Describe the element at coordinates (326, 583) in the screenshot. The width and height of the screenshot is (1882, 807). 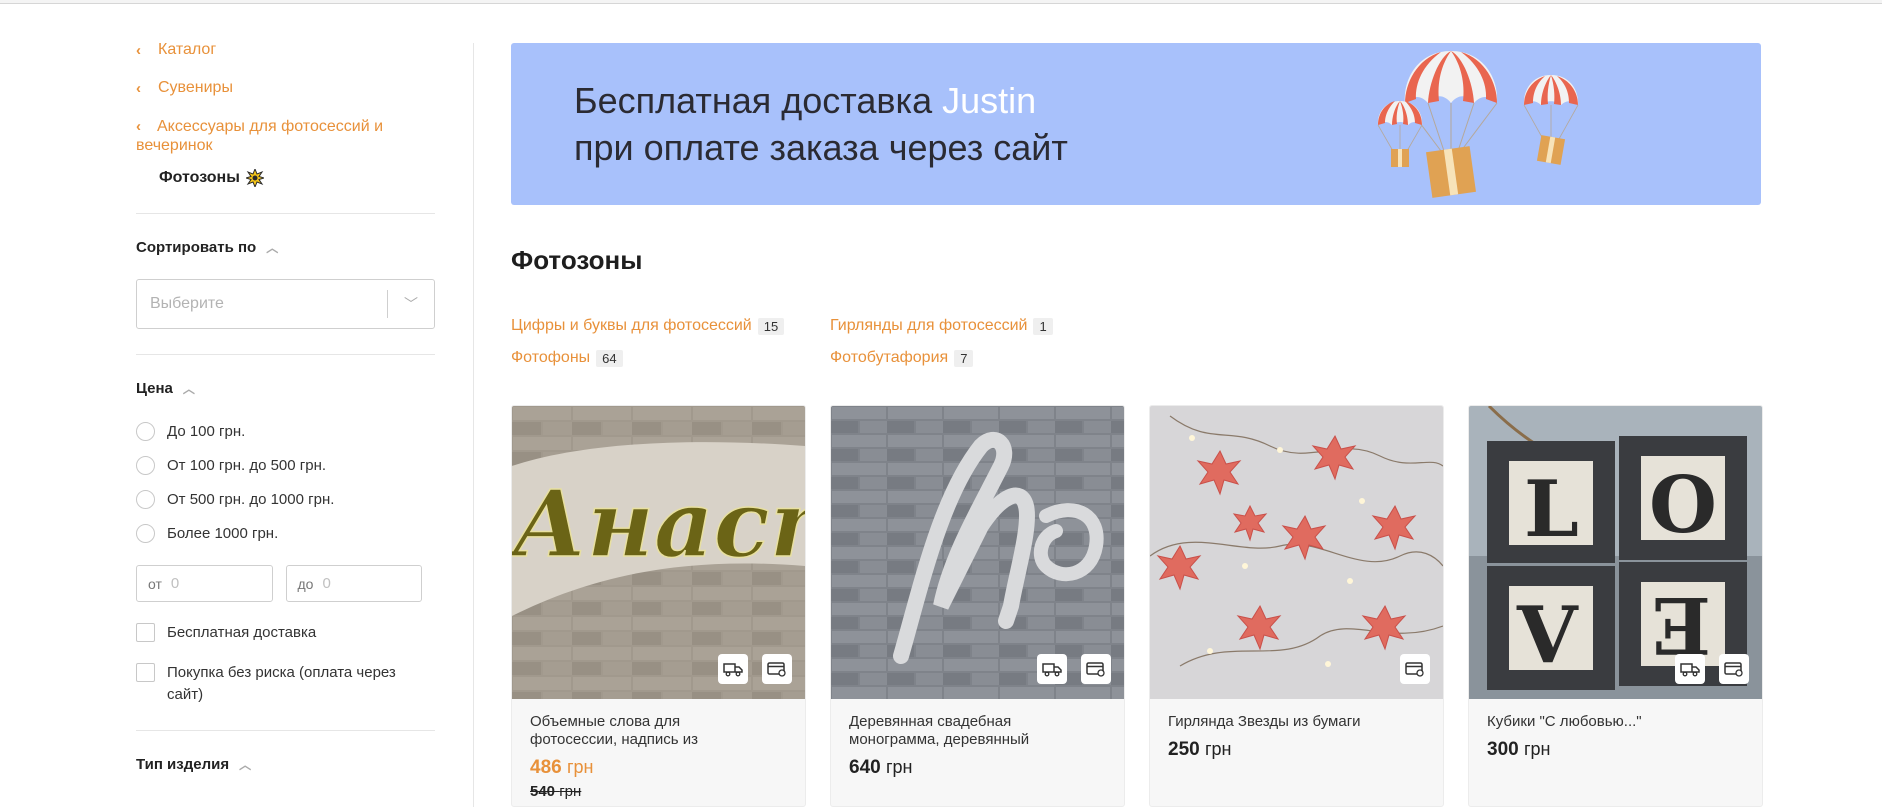
I see `to-value: 0` at that location.